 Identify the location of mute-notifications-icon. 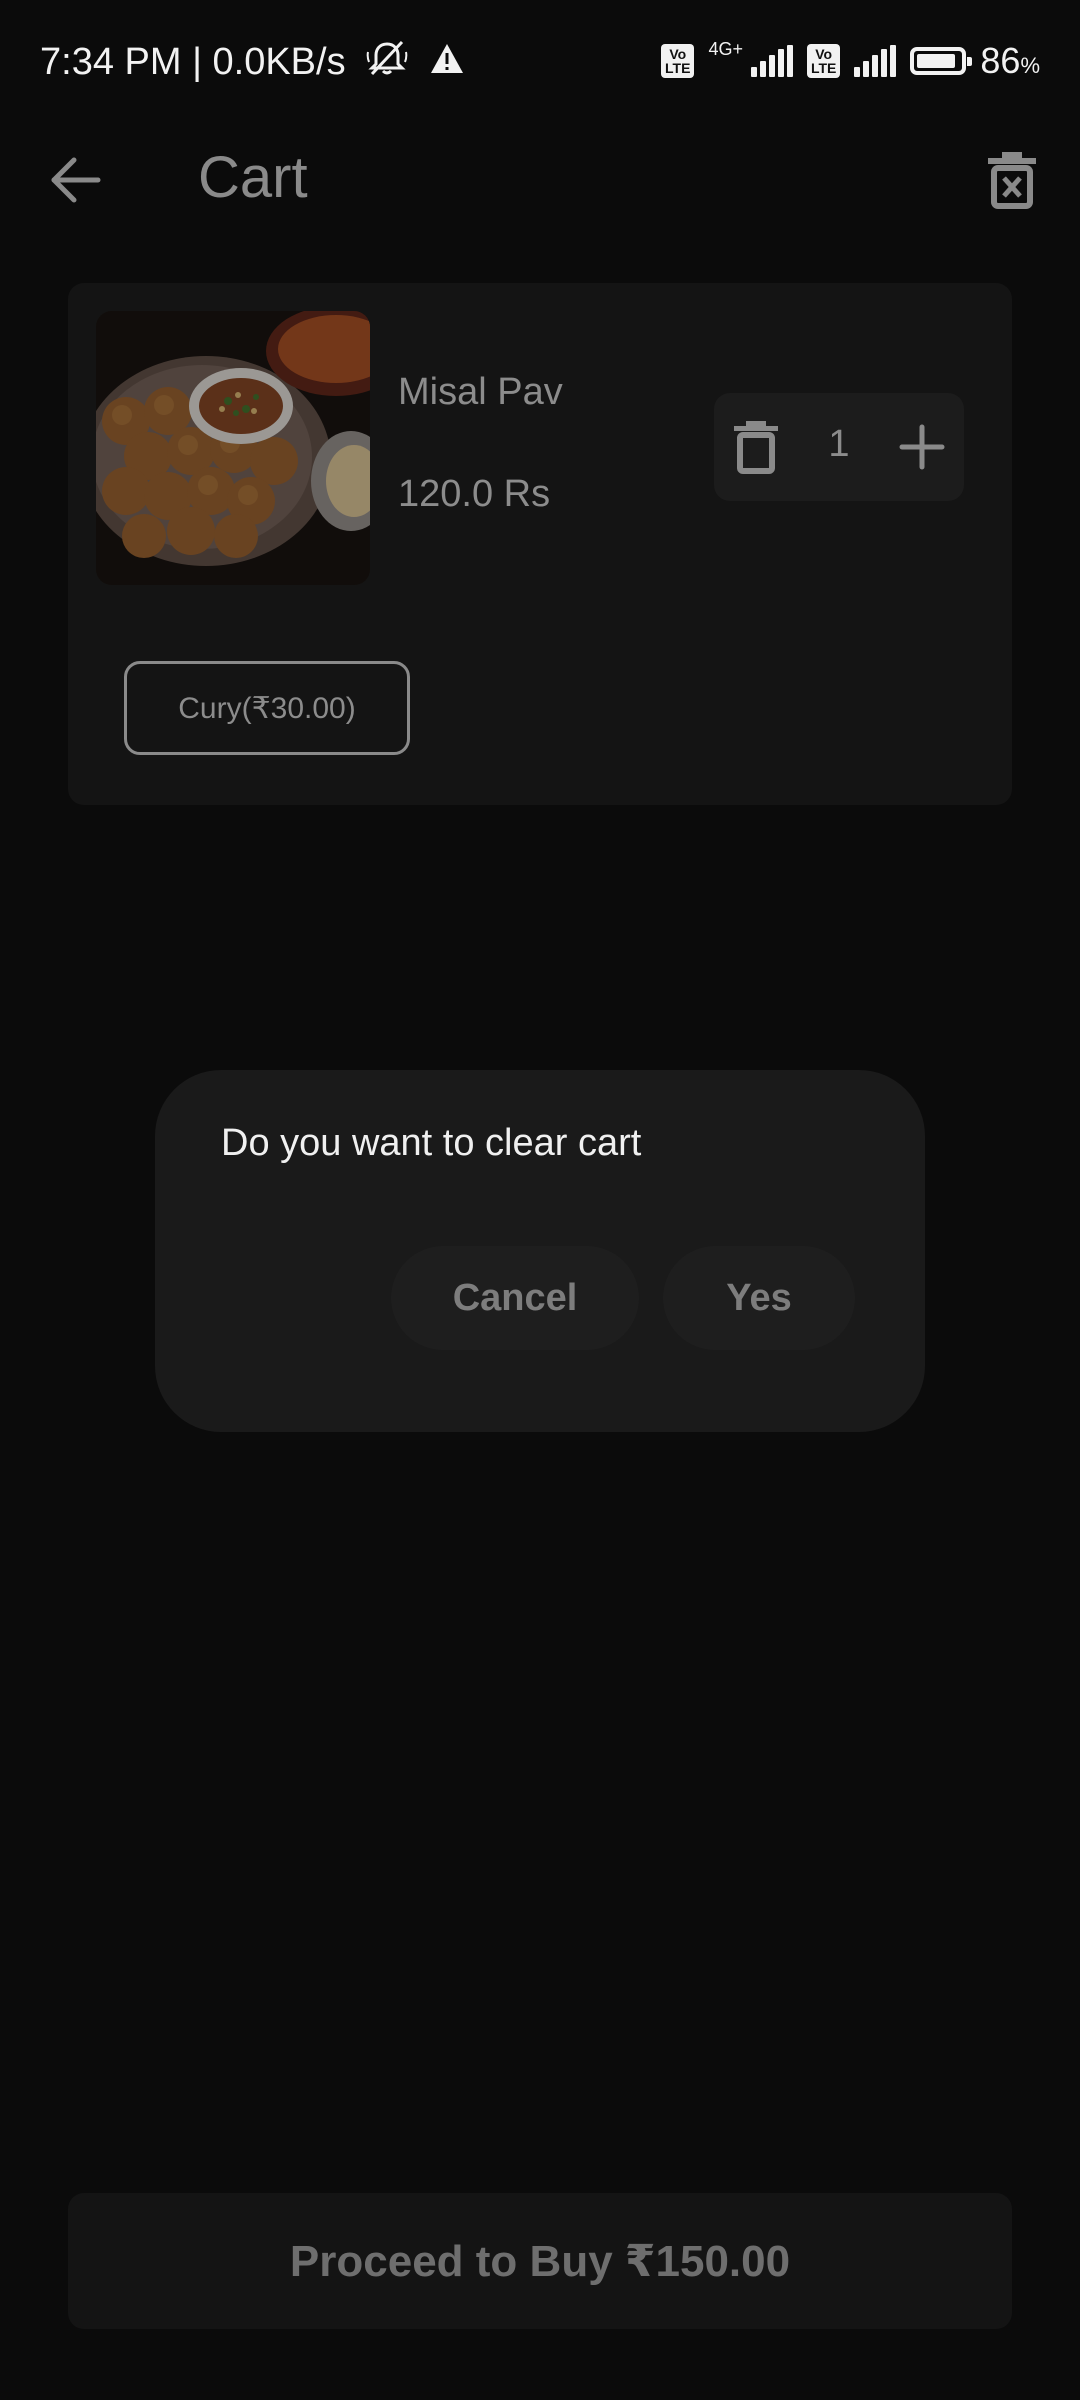
(387, 64).